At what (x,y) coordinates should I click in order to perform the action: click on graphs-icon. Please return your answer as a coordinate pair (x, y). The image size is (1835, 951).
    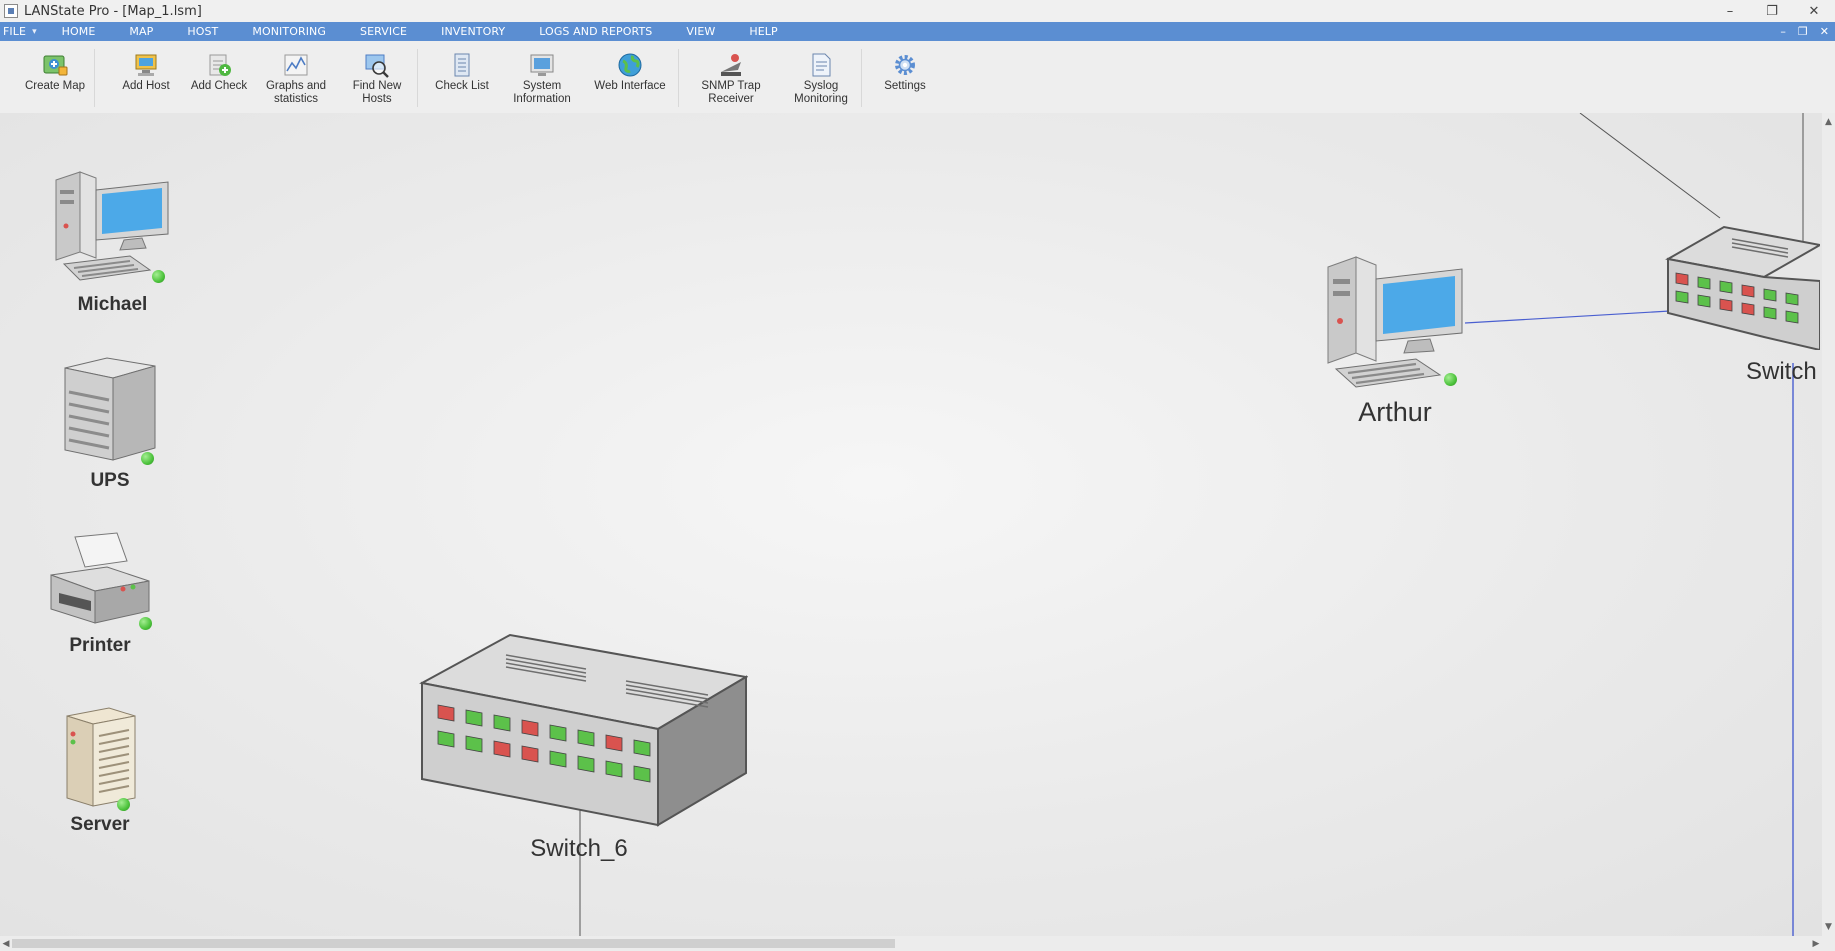
    Looking at the image, I should click on (296, 65).